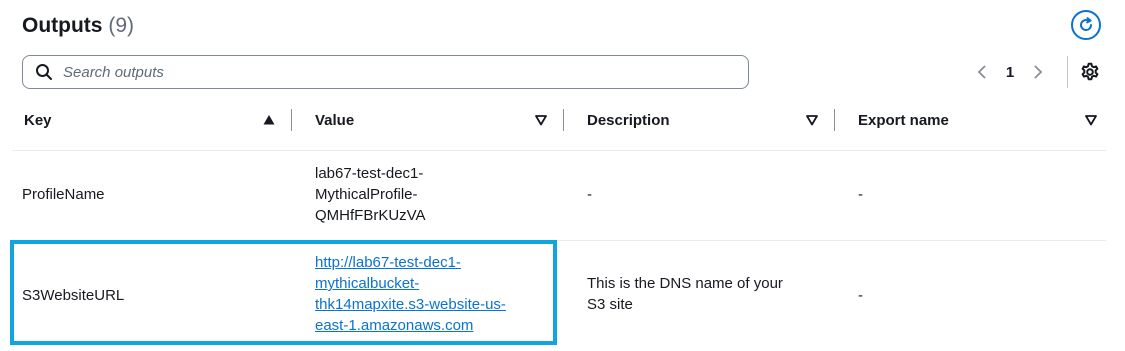 The height and width of the screenshot is (351, 1125). Describe the element at coordinates (610, 304) in the screenshot. I see `description-line: S3 site` at that location.